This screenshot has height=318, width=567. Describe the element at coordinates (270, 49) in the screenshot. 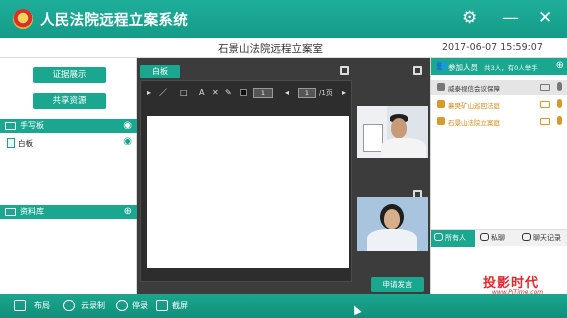

I see `room-title: 石景山法院远程立案室` at that location.